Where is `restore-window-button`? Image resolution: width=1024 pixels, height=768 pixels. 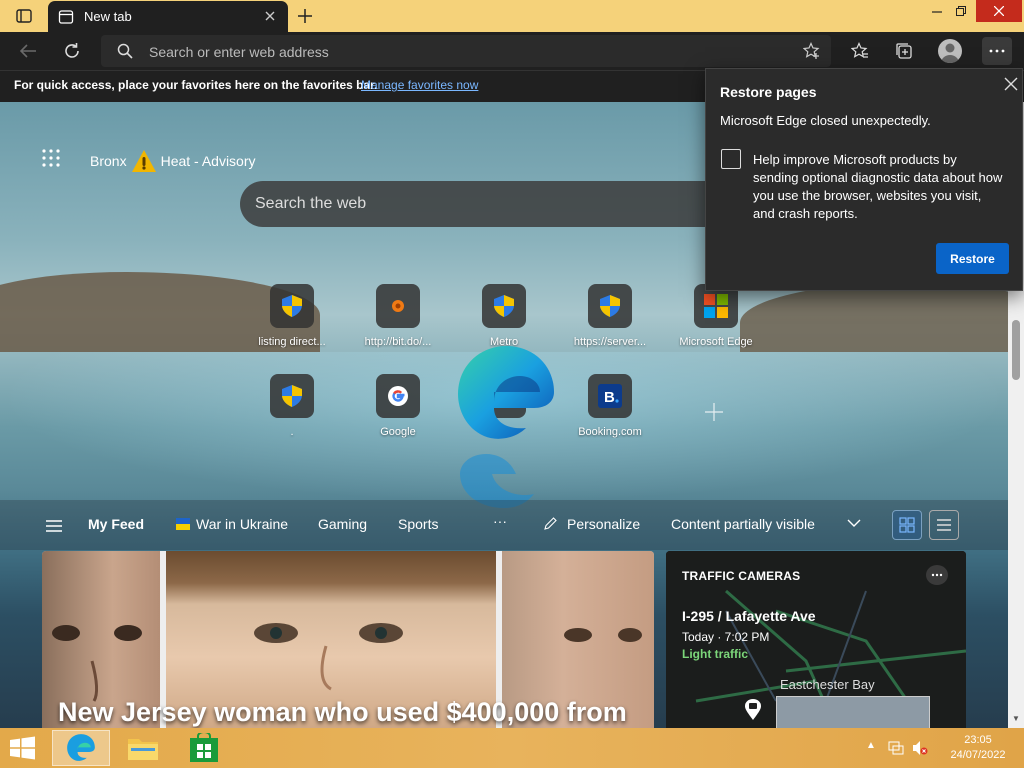
restore-window-button is located at coordinates (961, 11).